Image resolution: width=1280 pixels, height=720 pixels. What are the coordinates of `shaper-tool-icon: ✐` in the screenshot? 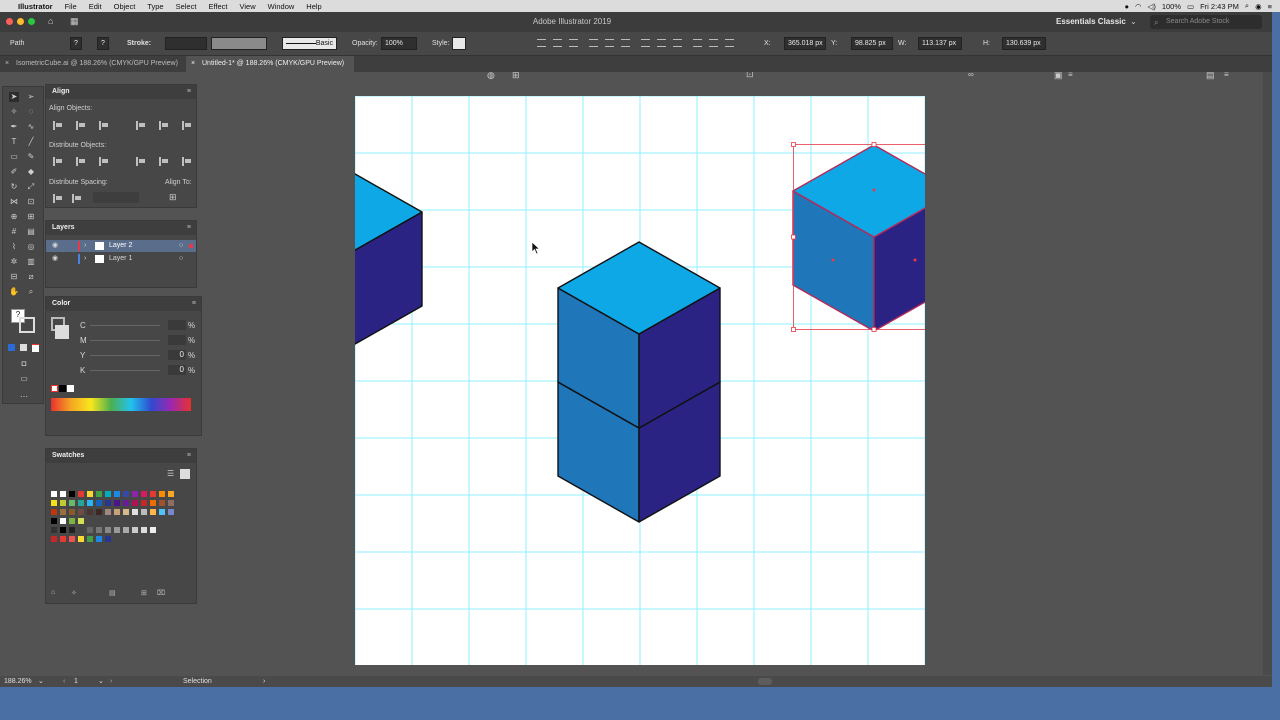 It's located at (14, 172).